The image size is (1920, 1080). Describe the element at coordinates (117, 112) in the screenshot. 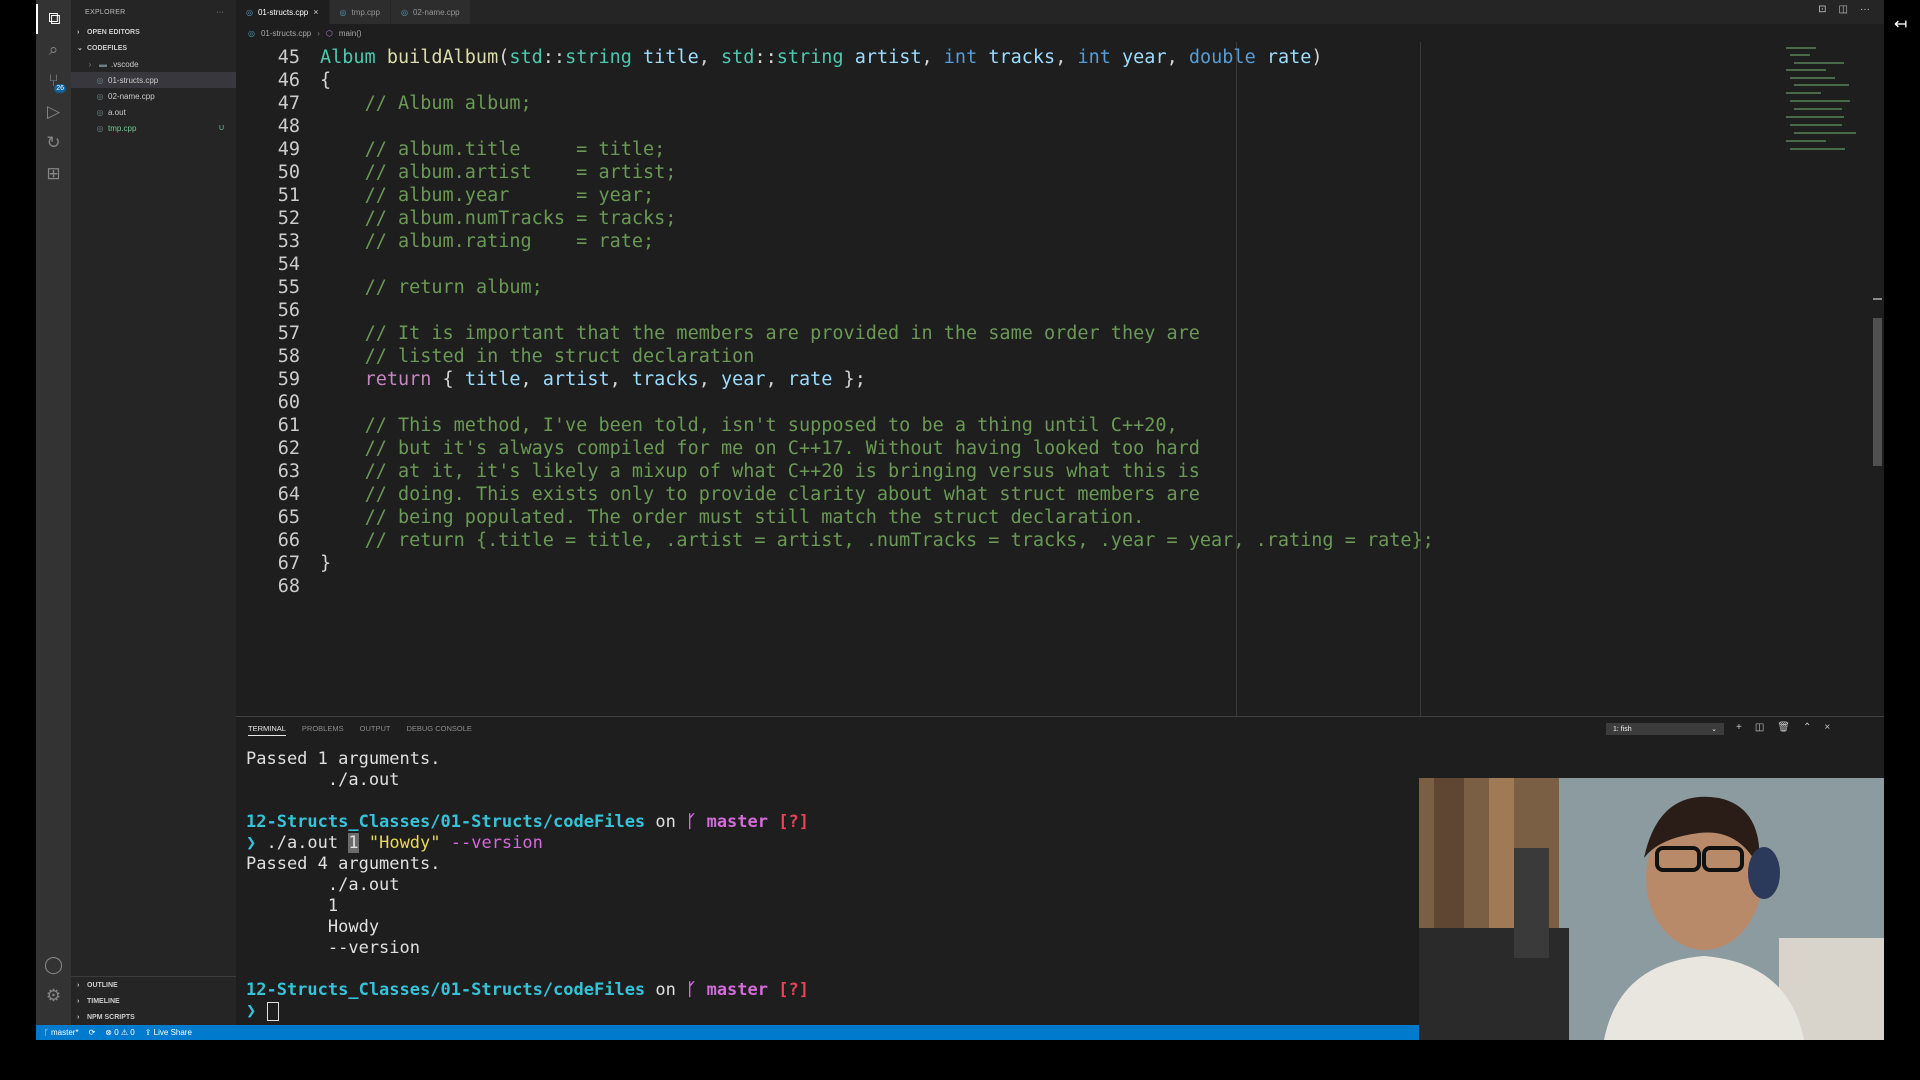

I see `tree-item-label: a.out` at that location.